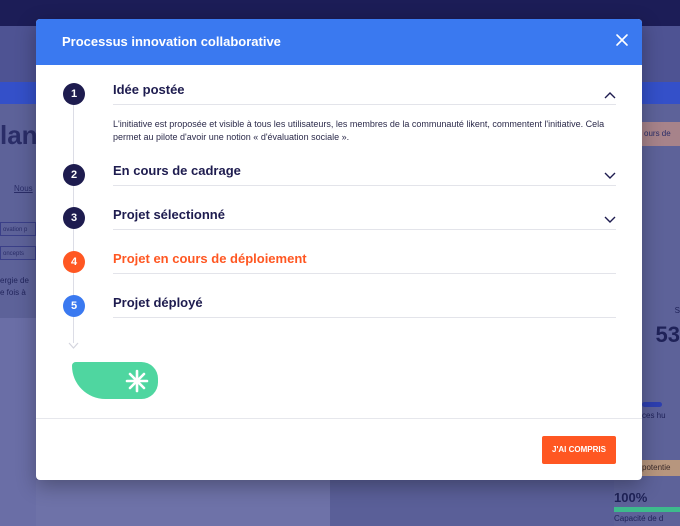 The image size is (680, 526). What do you see at coordinates (74, 218) in the screenshot?
I see `step-number: 3` at bounding box center [74, 218].